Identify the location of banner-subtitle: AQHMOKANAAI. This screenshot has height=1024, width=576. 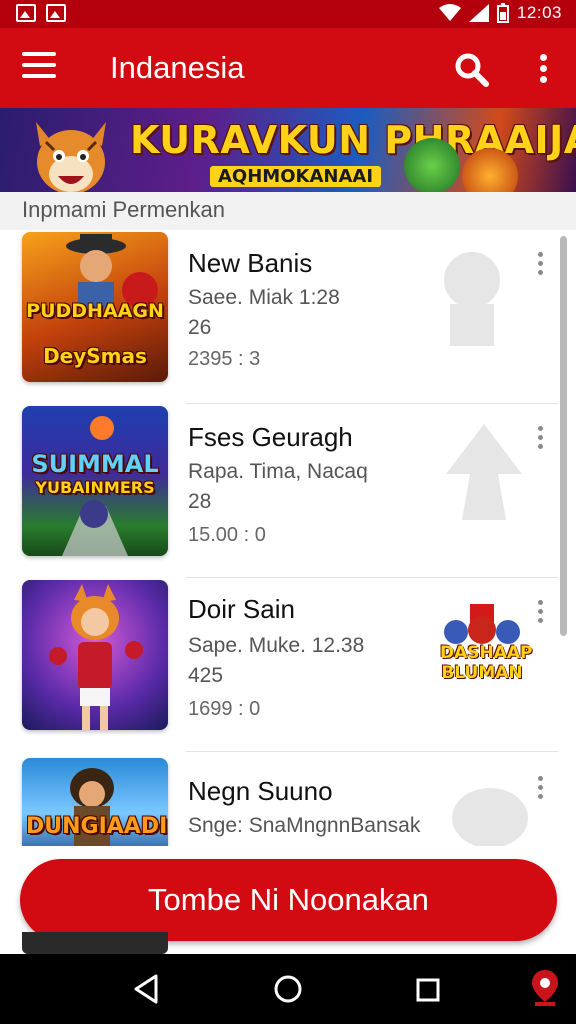
(296, 176).